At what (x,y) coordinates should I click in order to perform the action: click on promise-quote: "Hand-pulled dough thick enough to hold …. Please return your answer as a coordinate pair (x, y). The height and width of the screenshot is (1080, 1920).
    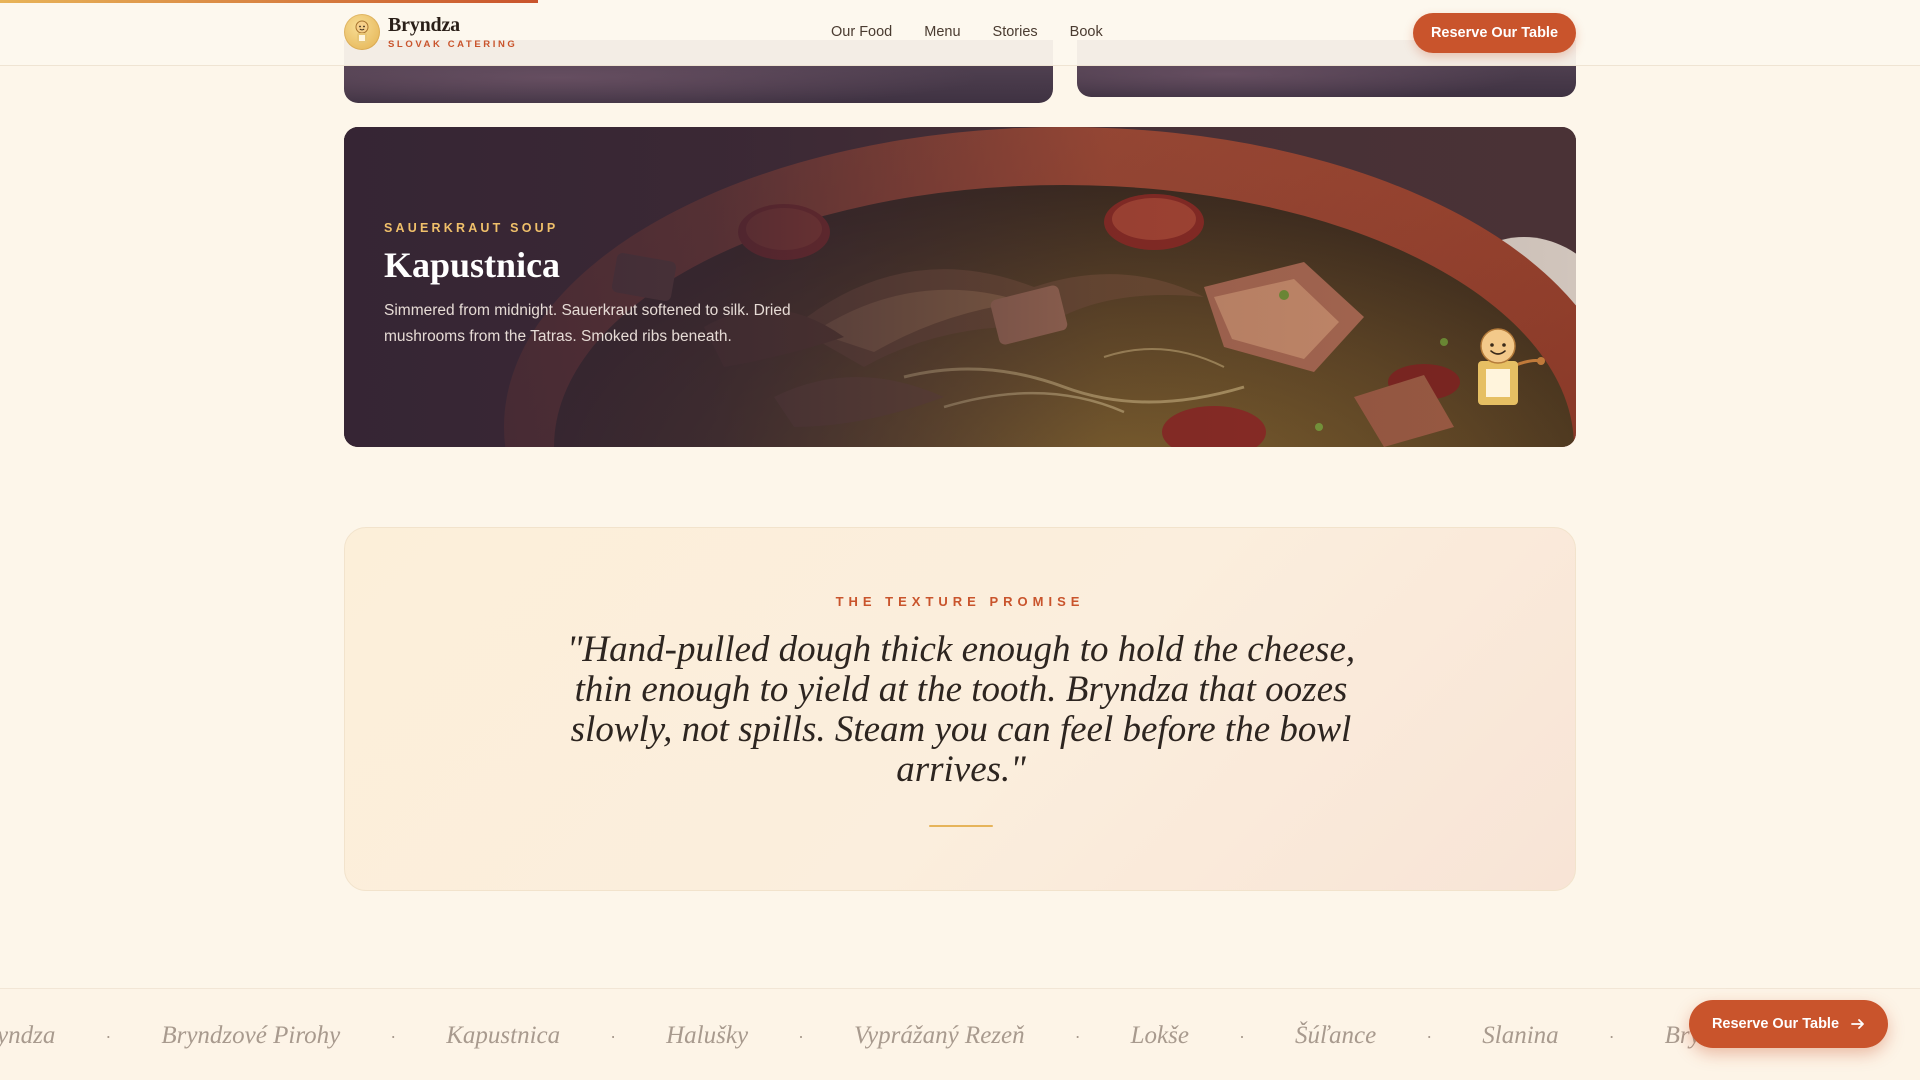
    Looking at the image, I should click on (961, 709).